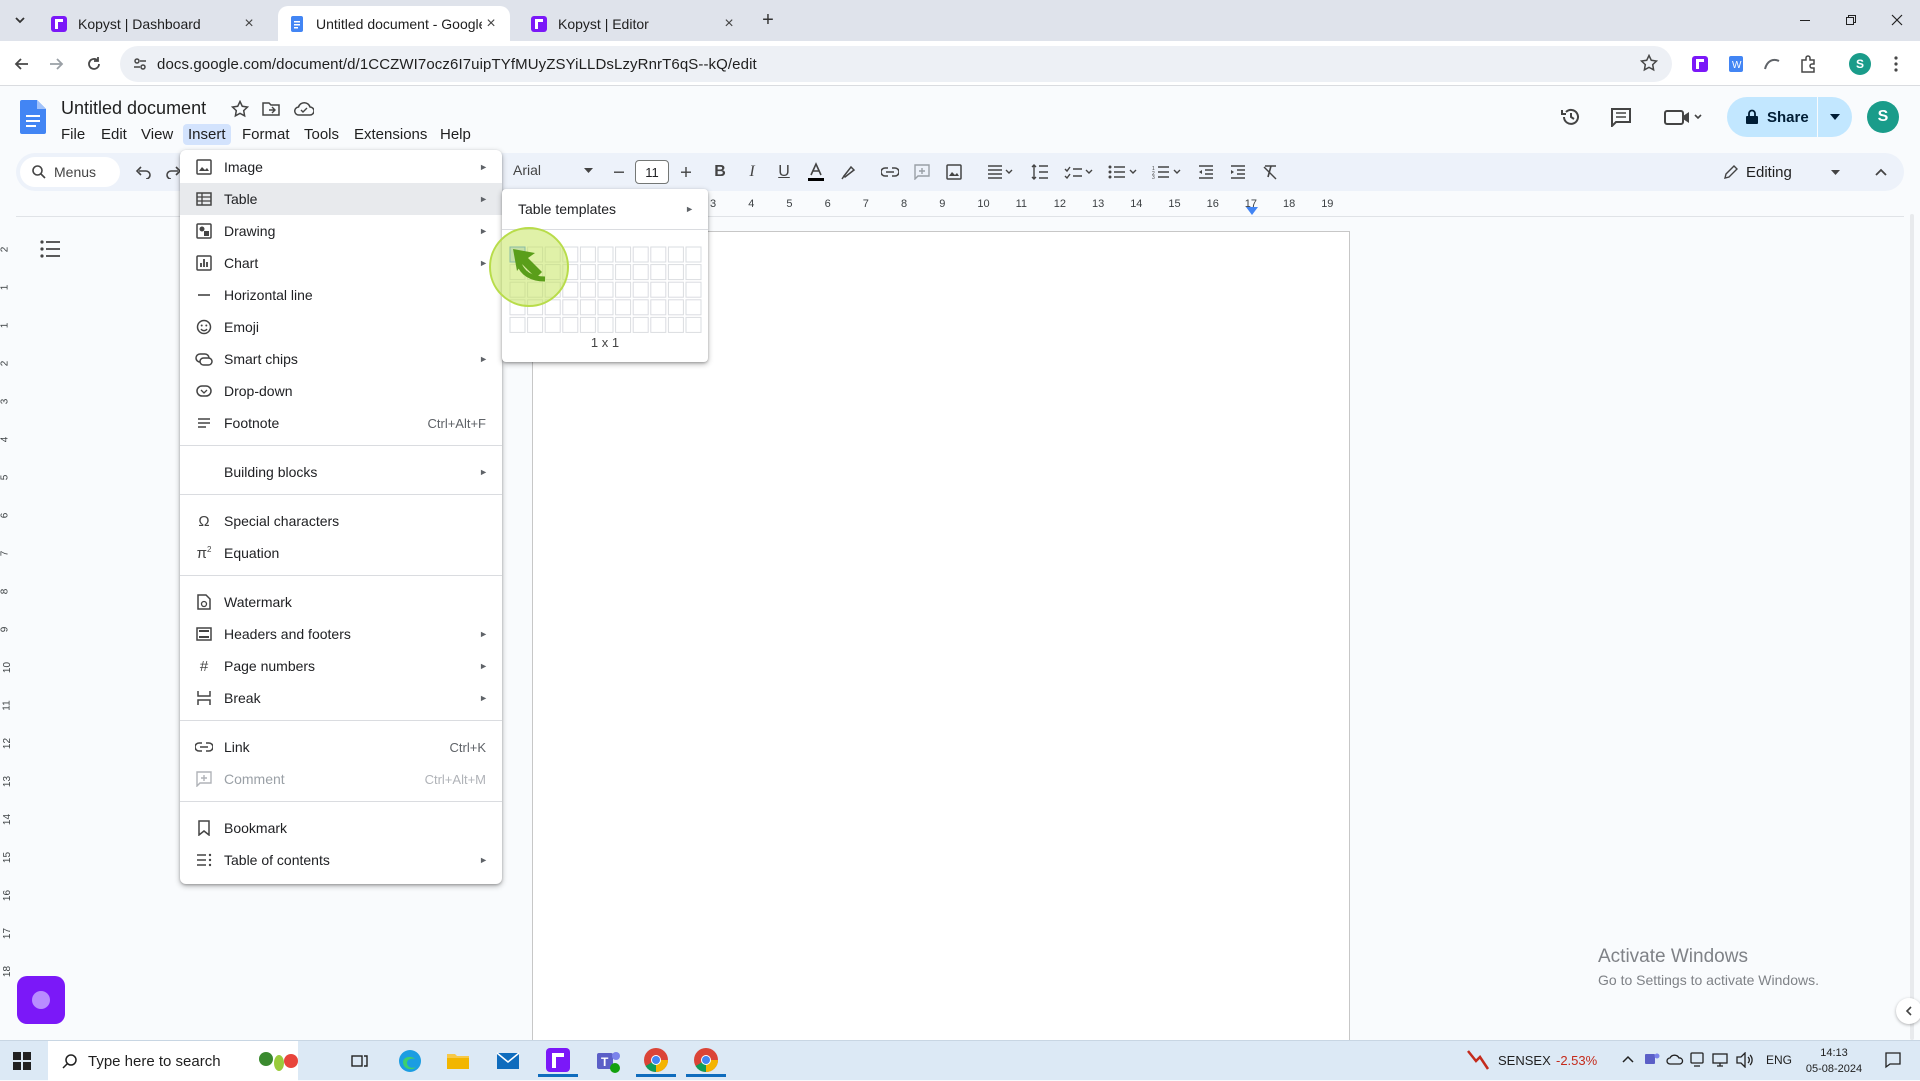  What do you see at coordinates (1079, 172) in the screenshot?
I see `checklist-icon` at bounding box center [1079, 172].